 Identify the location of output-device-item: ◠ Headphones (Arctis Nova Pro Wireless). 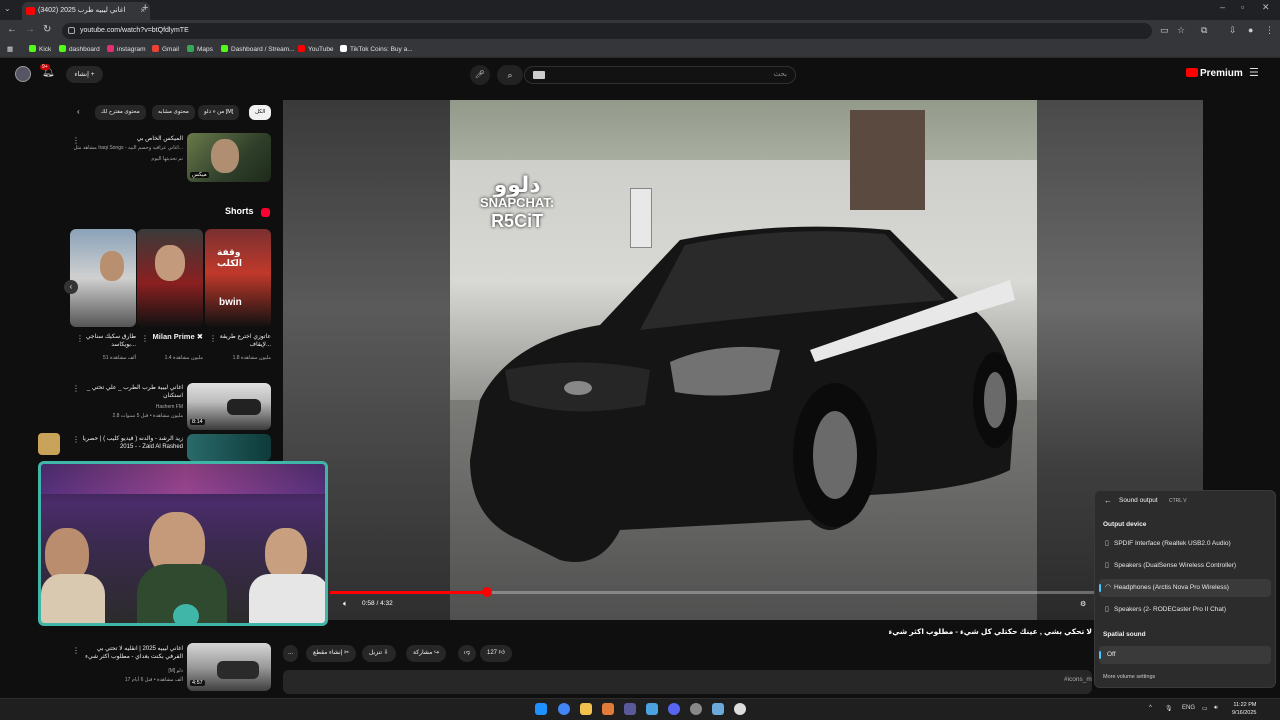
(1185, 588).